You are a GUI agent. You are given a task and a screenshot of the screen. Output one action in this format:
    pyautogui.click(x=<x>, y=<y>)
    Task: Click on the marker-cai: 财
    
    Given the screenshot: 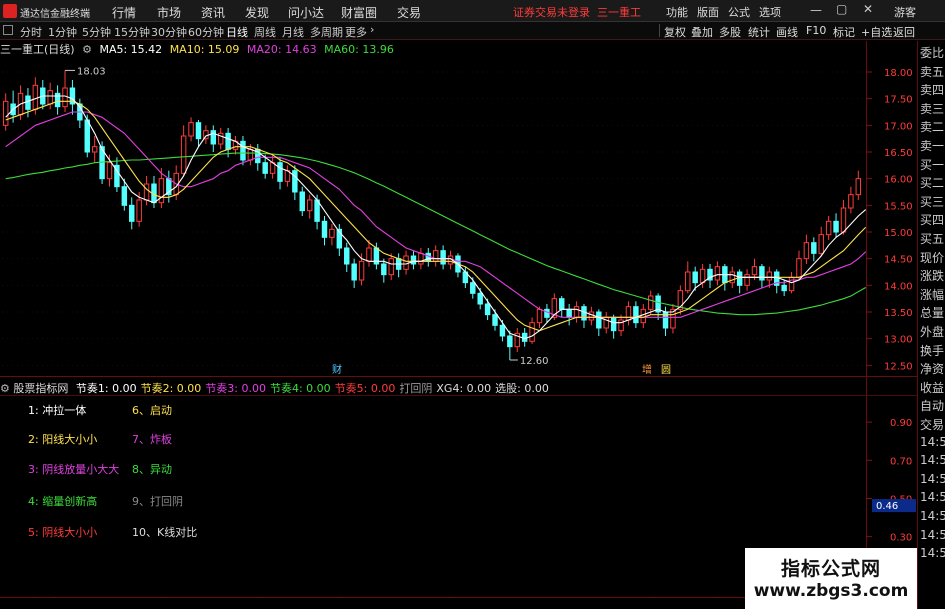 What is the action you would take?
    pyautogui.click(x=337, y=369)
    